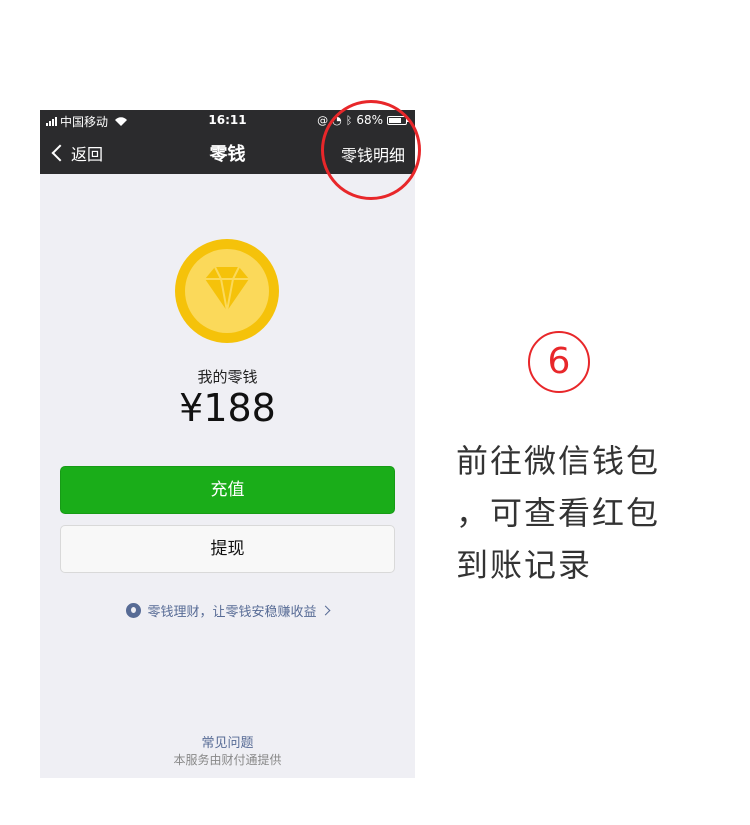  I want to click on withdraw-button: 提现, so click(227, 549).